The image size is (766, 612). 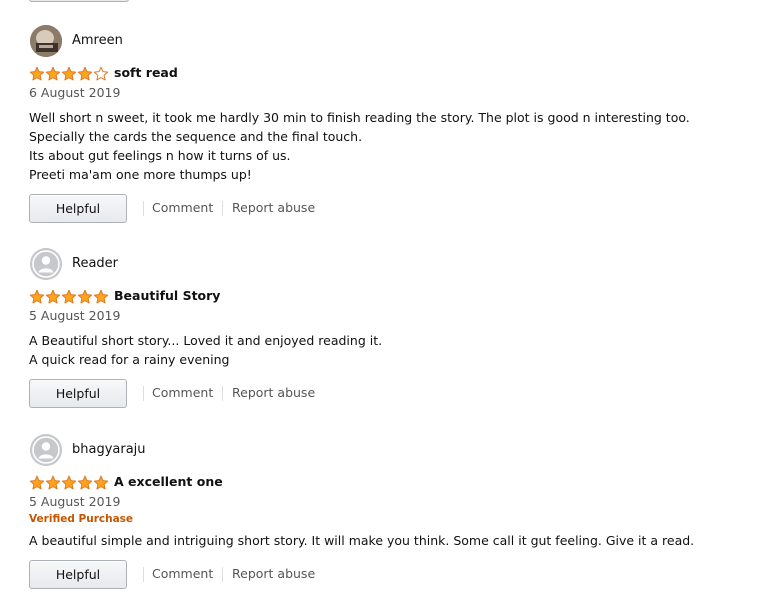 I want to click on reviewer-name: bhagyaraju, so click(x=109, y=449).